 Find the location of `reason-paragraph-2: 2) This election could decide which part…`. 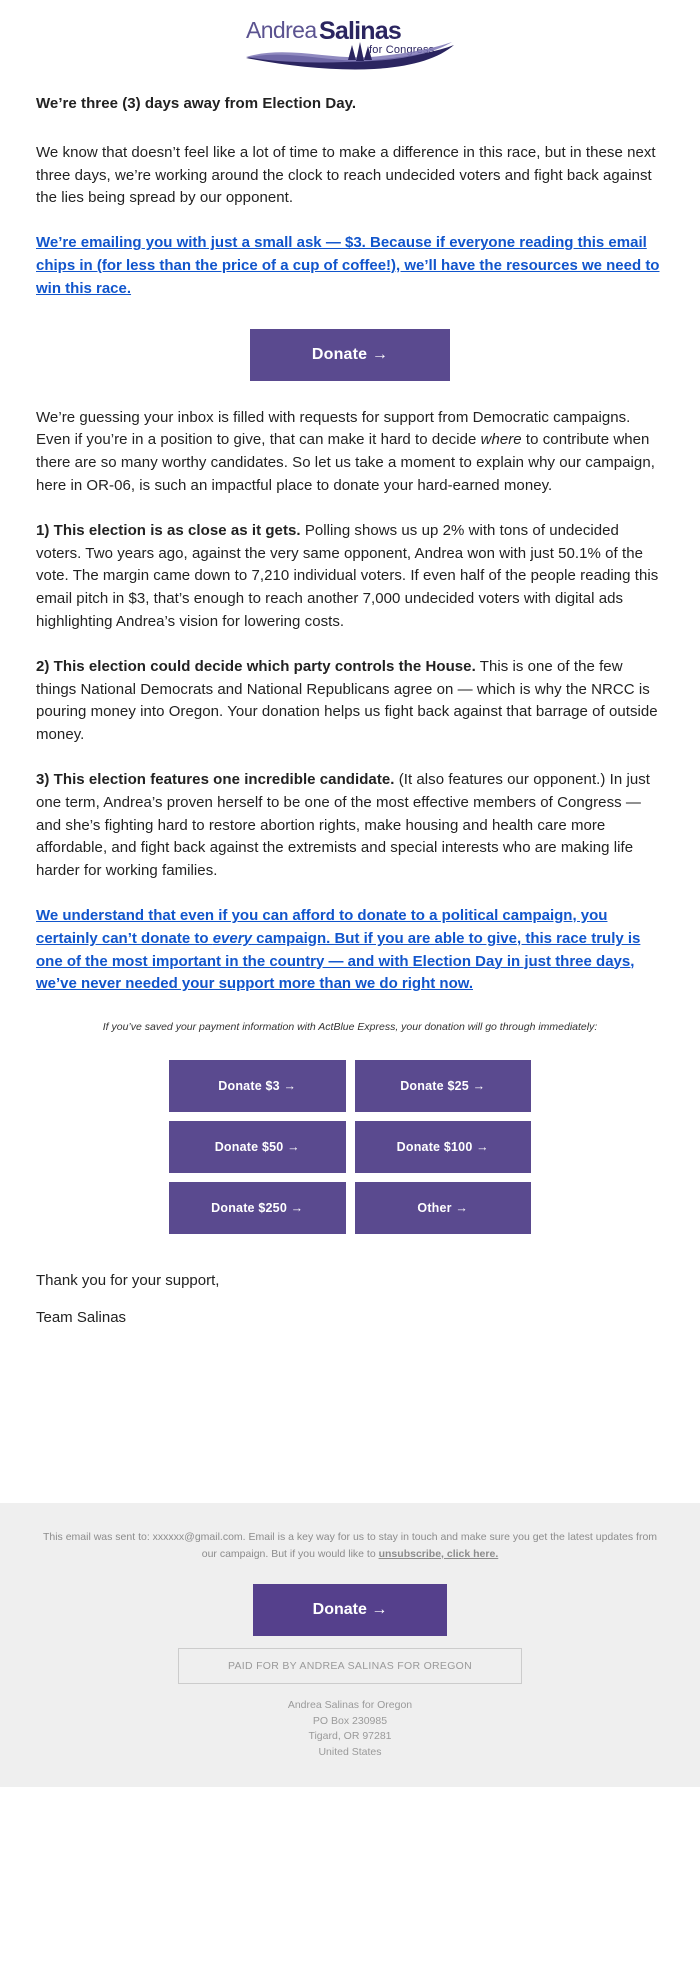

reason-paragraph-2: 2) This election could decide which part… is located at coordinates (350, 701).